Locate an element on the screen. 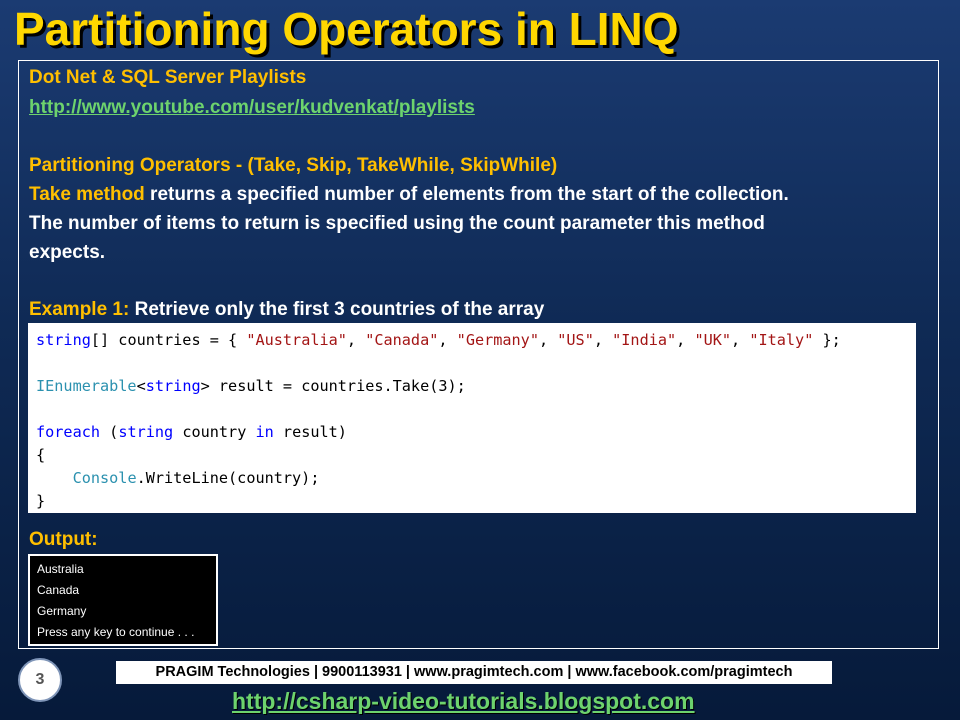 This screenshot has height=720, width=960. code-string: "Germany" is located at coordinates (497, 340).